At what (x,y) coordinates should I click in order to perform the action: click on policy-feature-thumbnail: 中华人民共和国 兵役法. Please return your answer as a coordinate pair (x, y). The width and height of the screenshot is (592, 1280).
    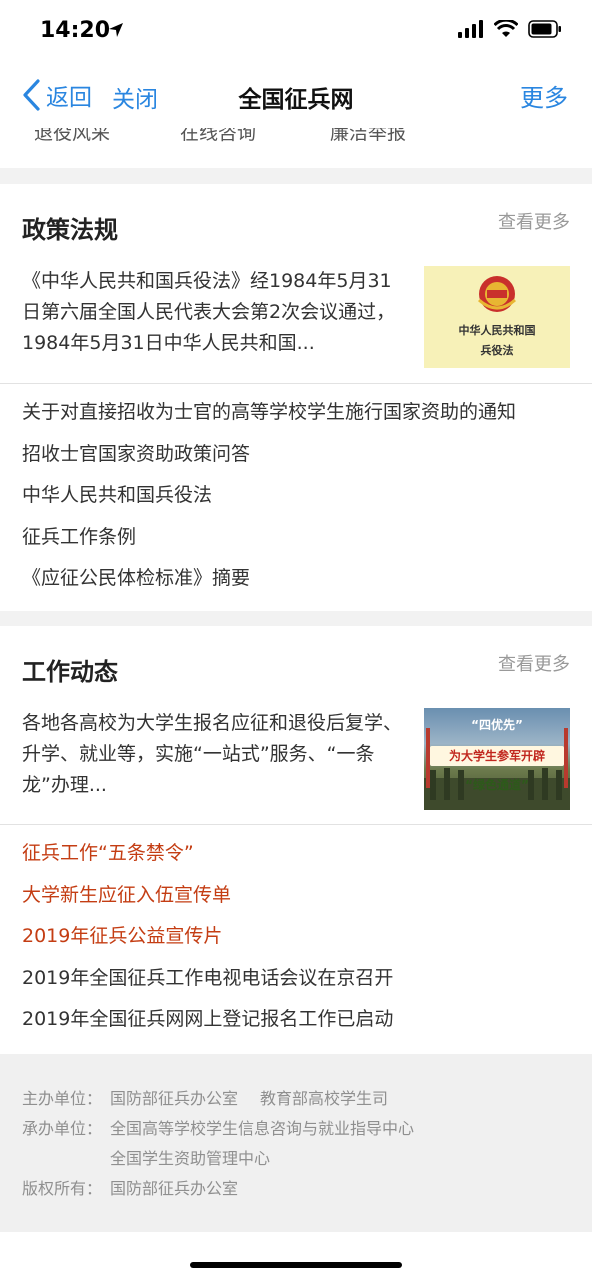
    Looking at the image, I should click on (497, 317).